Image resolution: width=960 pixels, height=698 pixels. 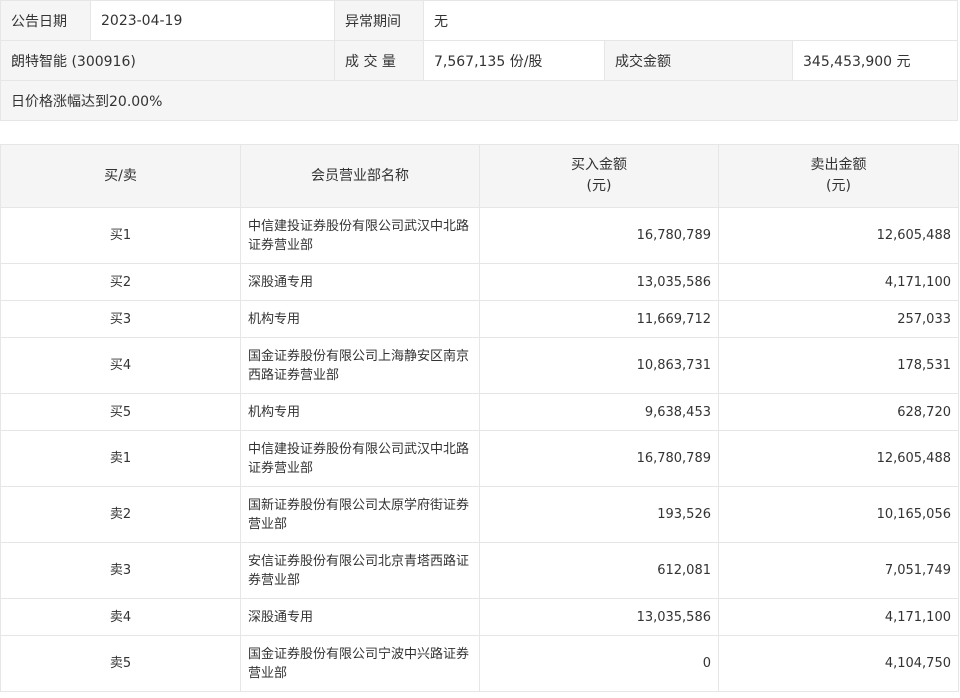 What do you see at coordinates (599, 165) in the screenshot?
I see `header-buy-line1: 买入金额` at bounding box center [599, 165].